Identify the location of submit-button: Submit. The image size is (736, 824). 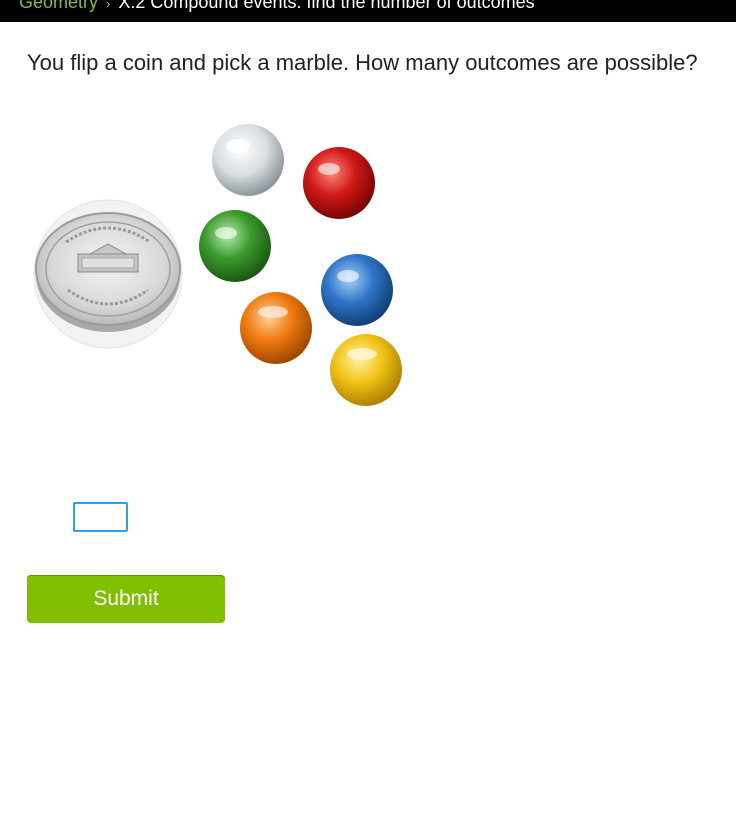
(126, 599).